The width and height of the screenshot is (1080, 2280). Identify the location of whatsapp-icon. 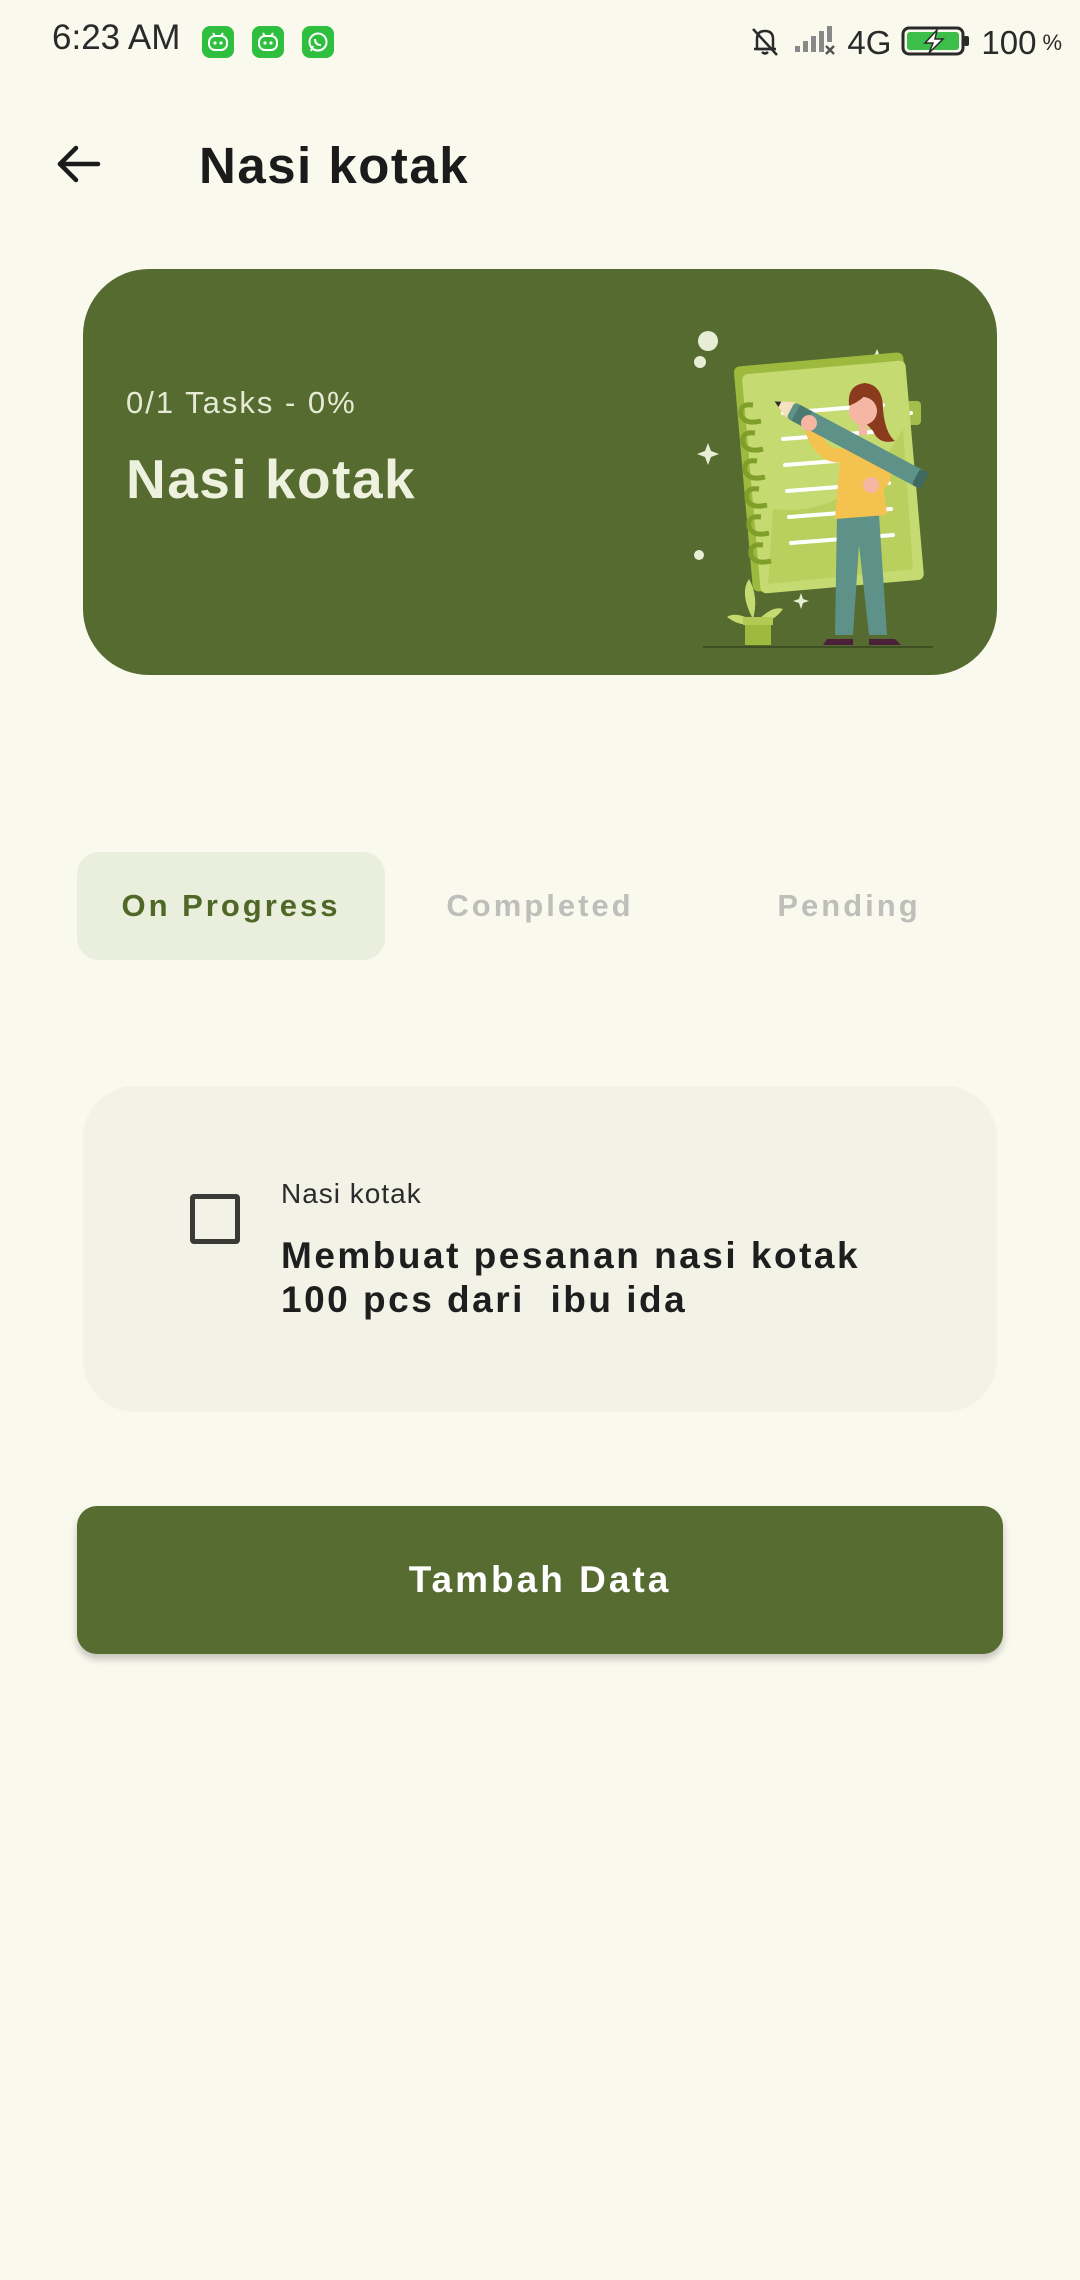
(318, 42).